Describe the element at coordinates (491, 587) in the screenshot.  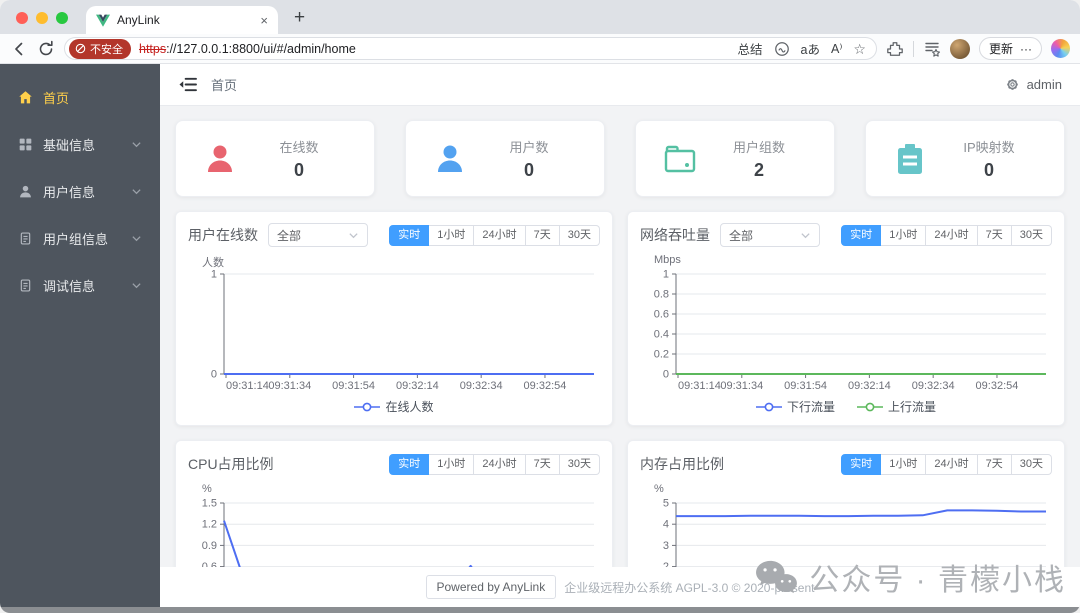
I see `powered-by-button: Powered by AnyLink` at that location.